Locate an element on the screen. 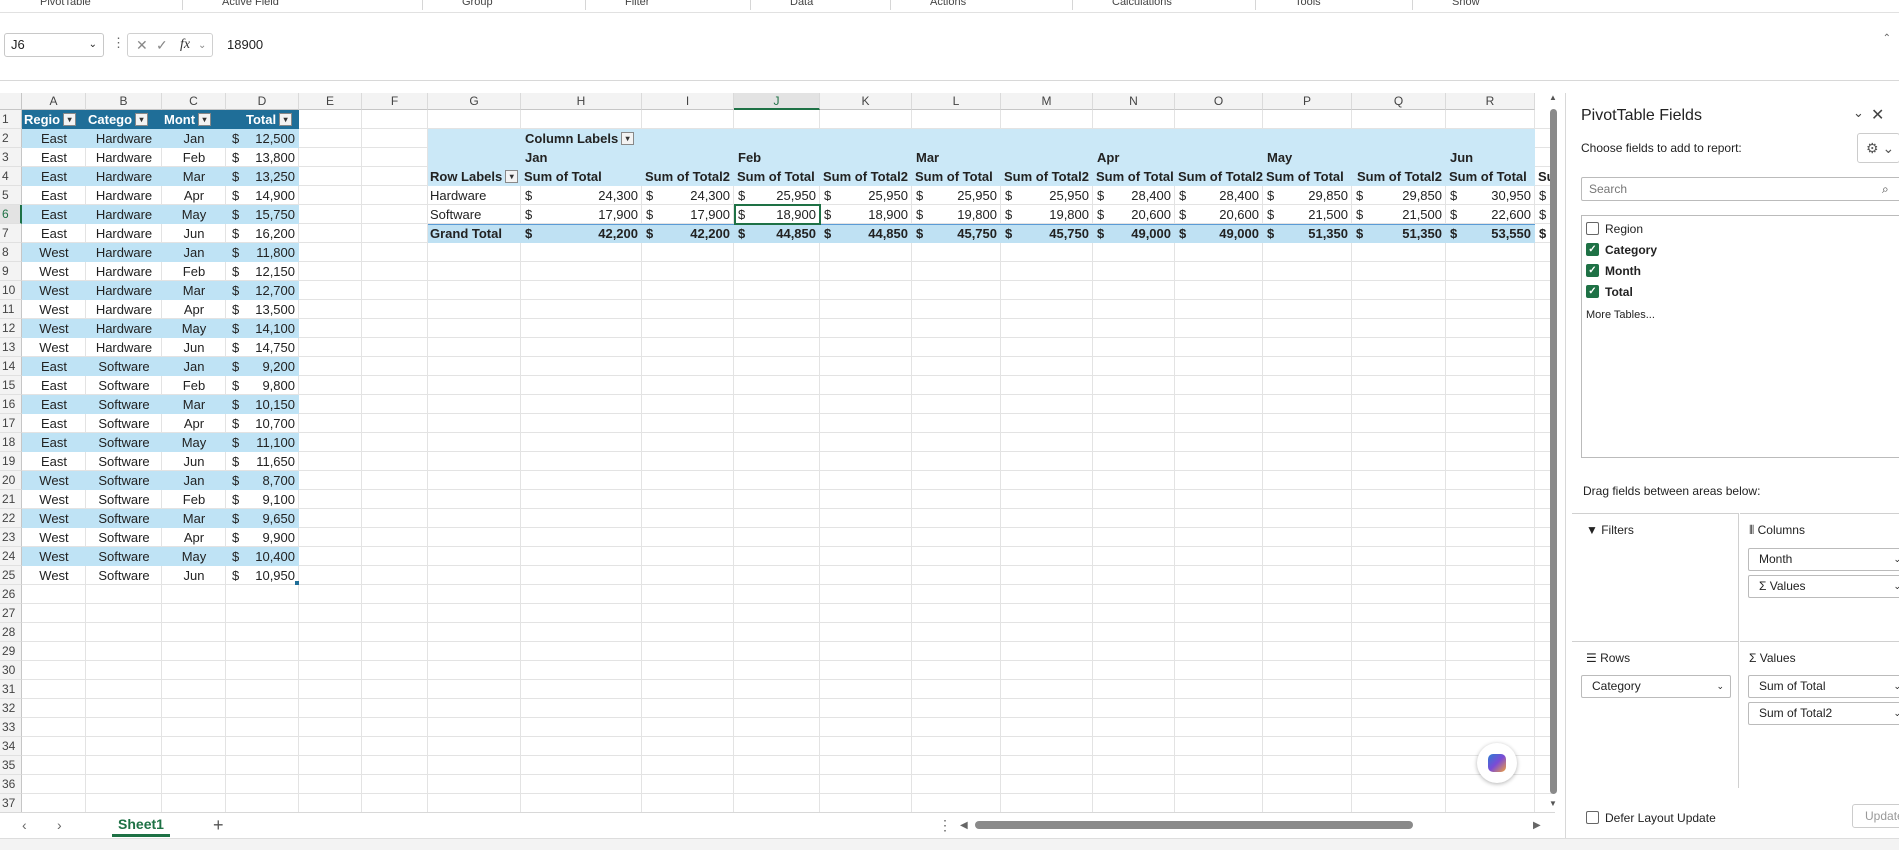 Image resolution: width=1899 pixels, height=850 pixels. table-cell: 12,500 is located at coordinates (269, 138).